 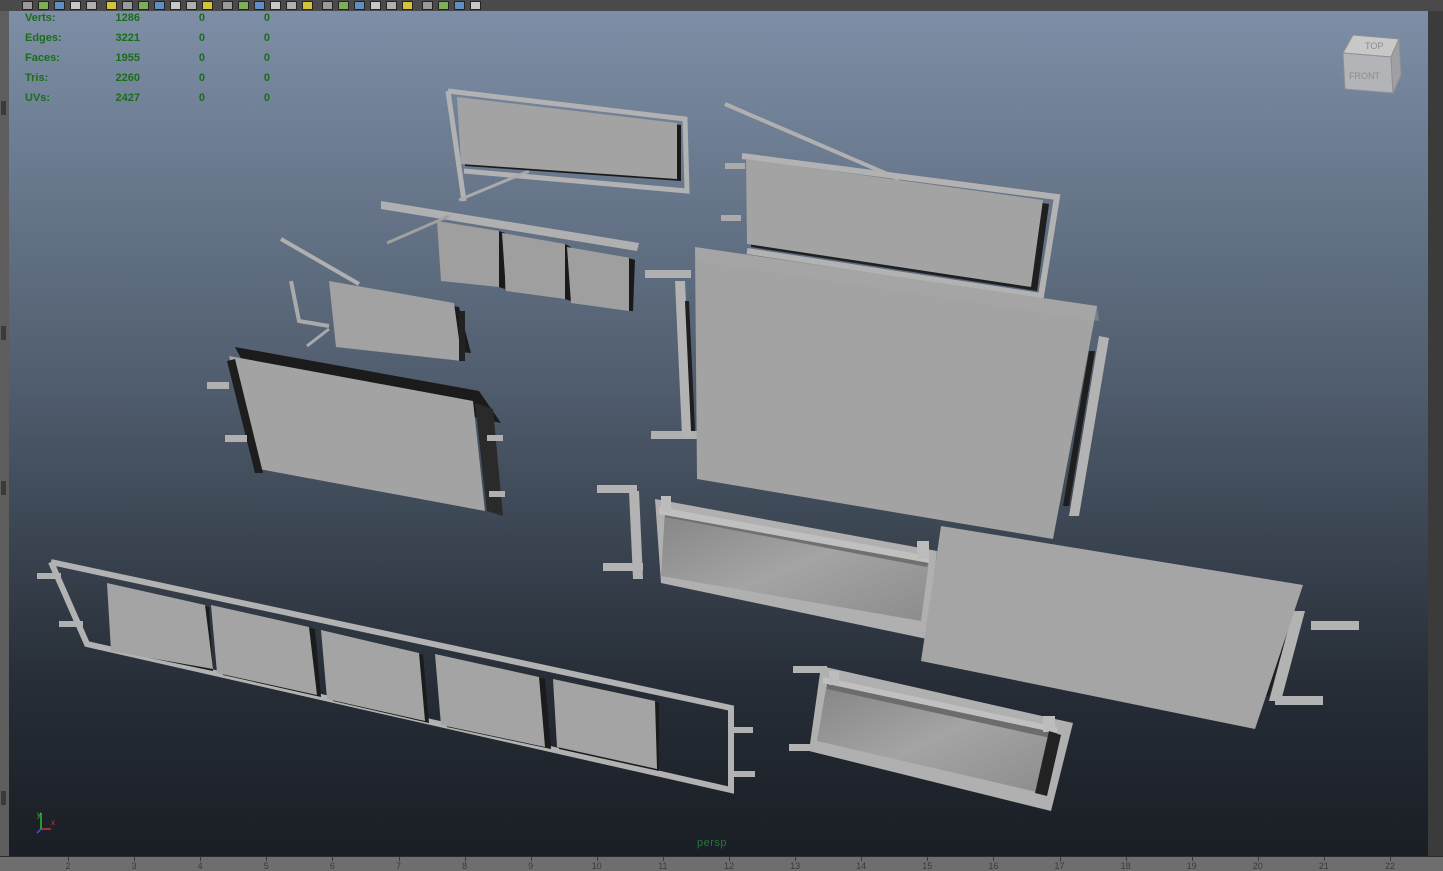 What do you see at coordinates (356, 431) in the screenshot?
I see `sign-panel-mid-left` at bounding box center [356, 431].